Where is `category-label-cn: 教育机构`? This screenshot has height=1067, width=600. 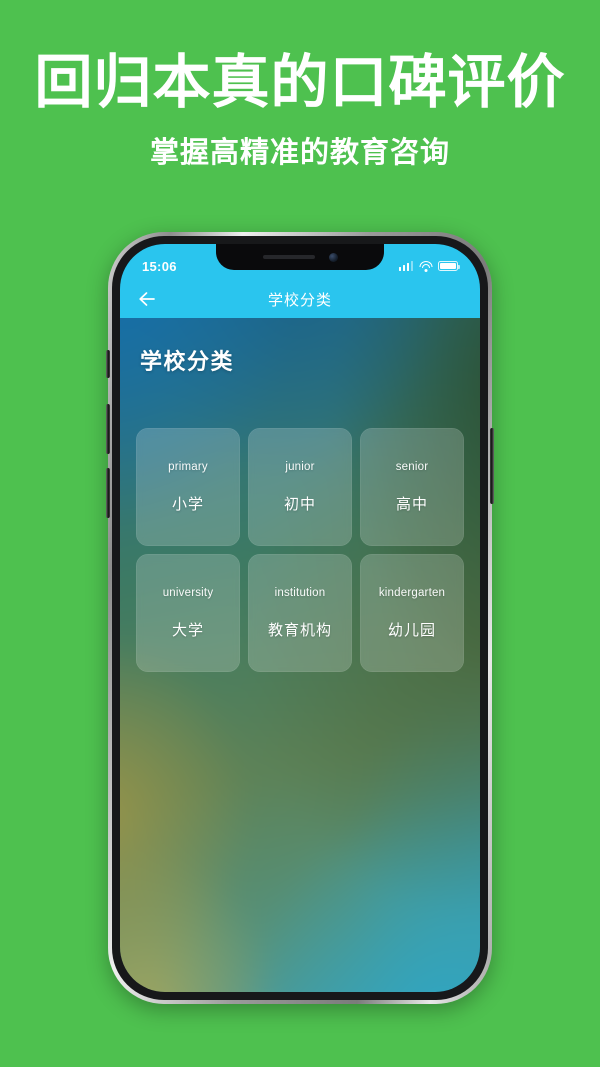
category-label-cn: 教育机构 is located at coordinates (299, 630).